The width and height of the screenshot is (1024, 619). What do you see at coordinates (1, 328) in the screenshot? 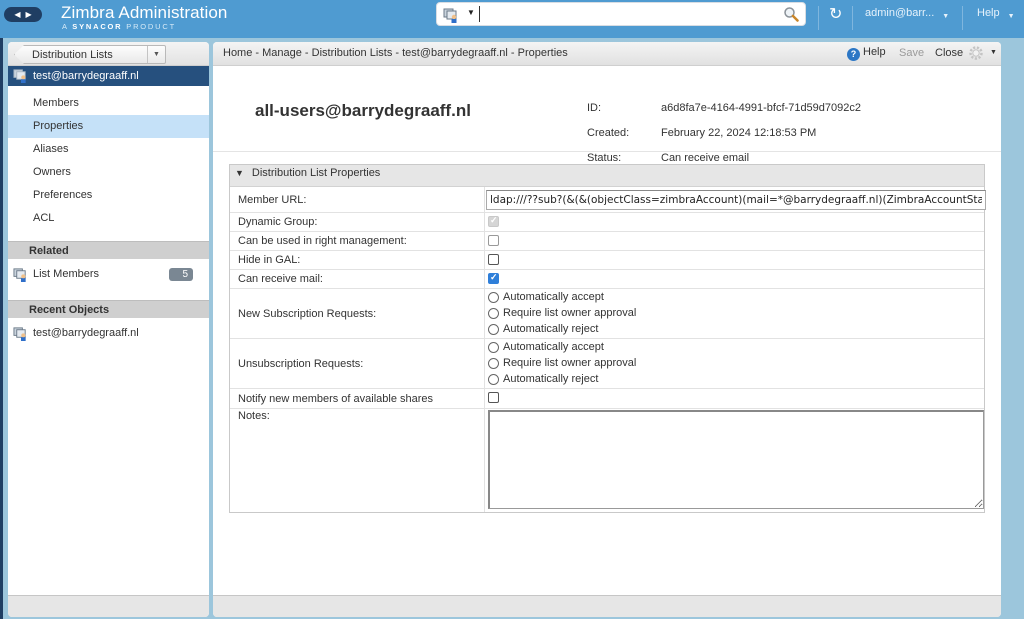
I see `window-edge` at bounding box center [1, 328].